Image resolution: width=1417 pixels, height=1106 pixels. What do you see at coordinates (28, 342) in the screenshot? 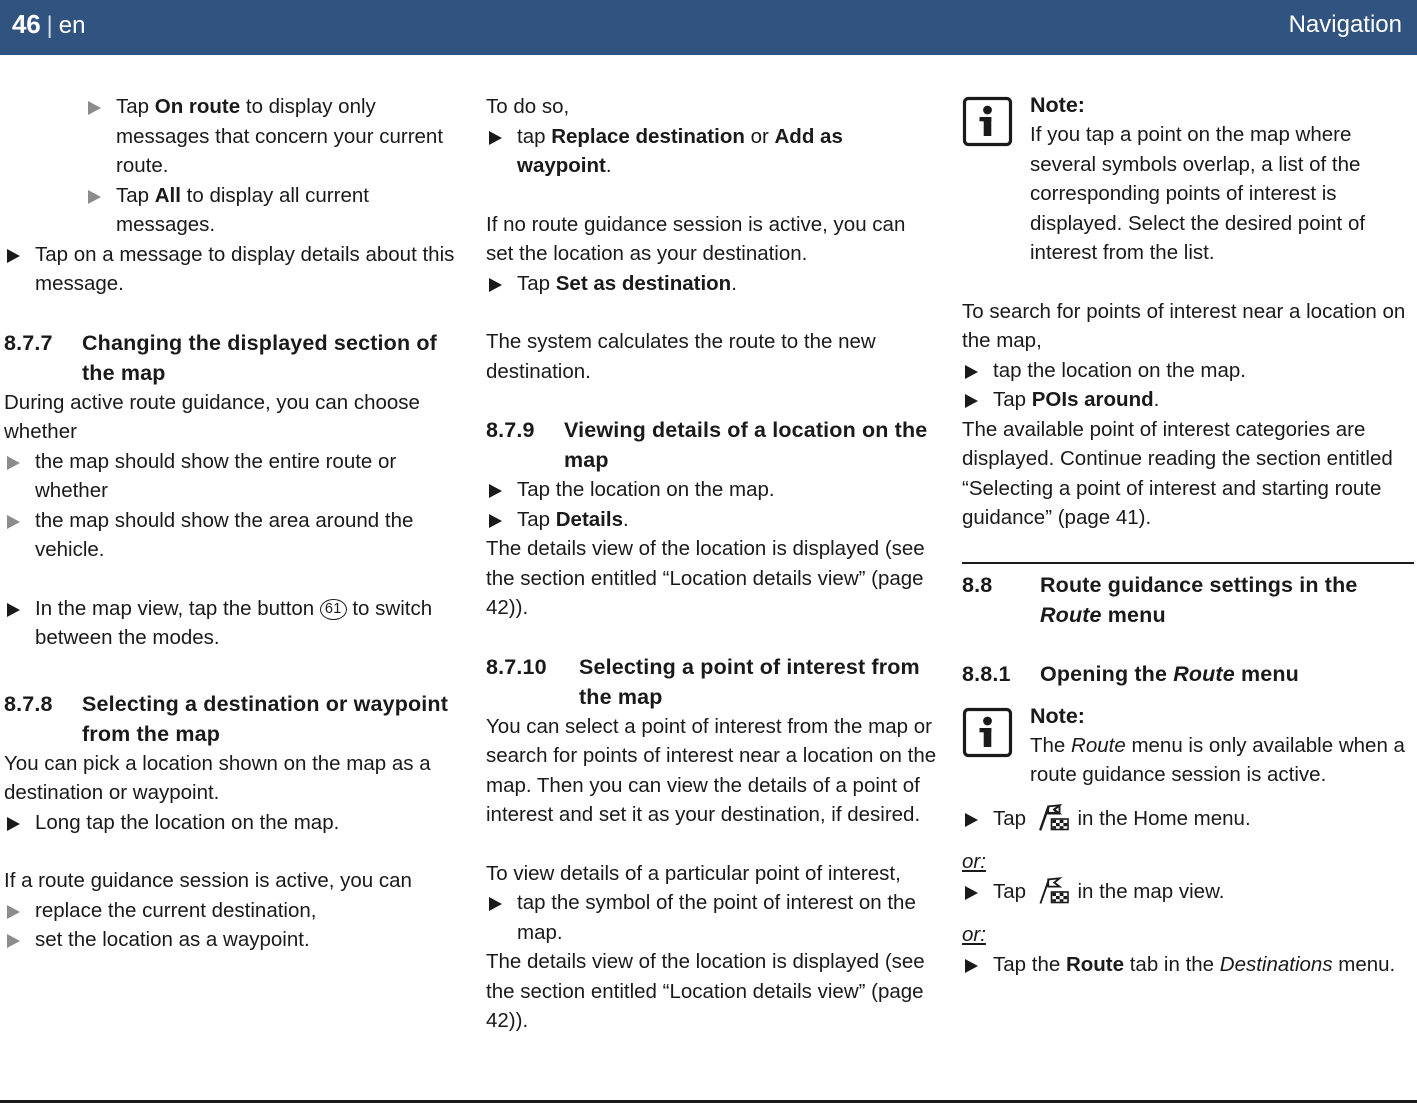
I see `heading-number: 8.7.7` at bounding box center [28, 342].